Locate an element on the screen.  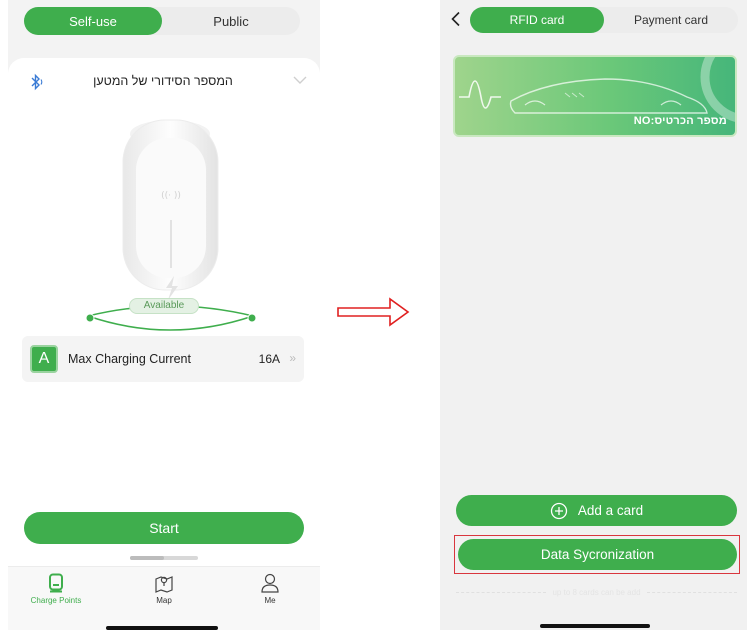
status-badge: Available is located at coordinates (164, 306).